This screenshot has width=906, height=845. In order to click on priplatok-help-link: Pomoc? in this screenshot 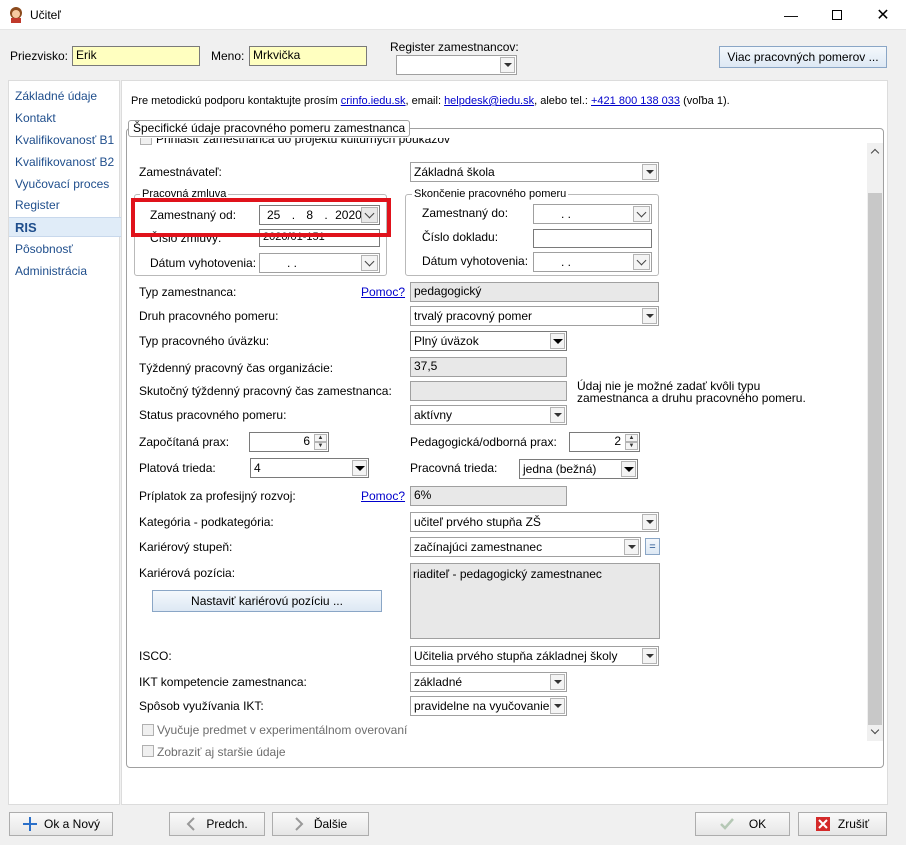, I will do `click(383, 496)`.